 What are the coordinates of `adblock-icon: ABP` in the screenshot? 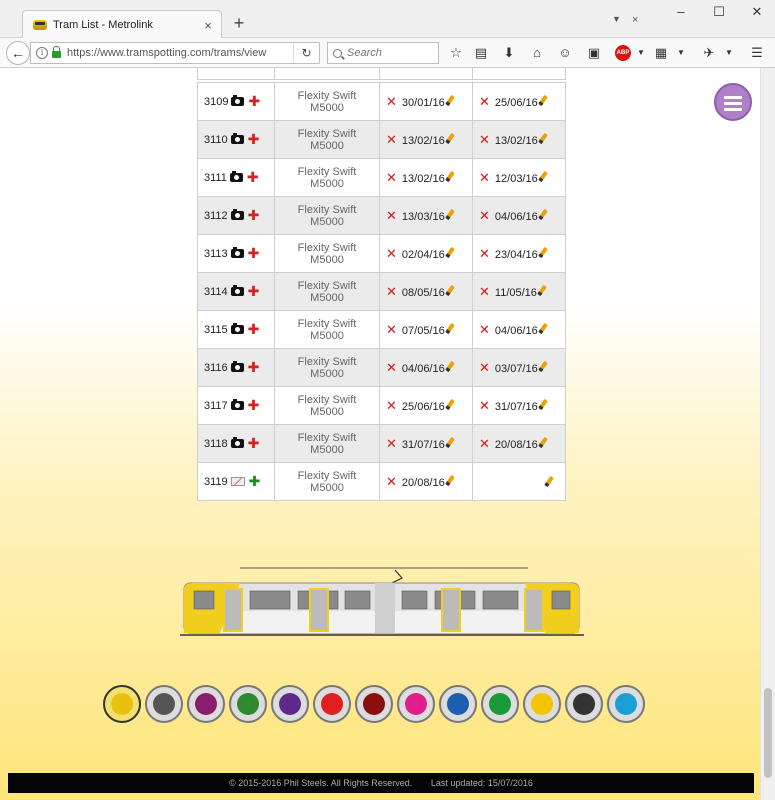 It's located at (623, 53).